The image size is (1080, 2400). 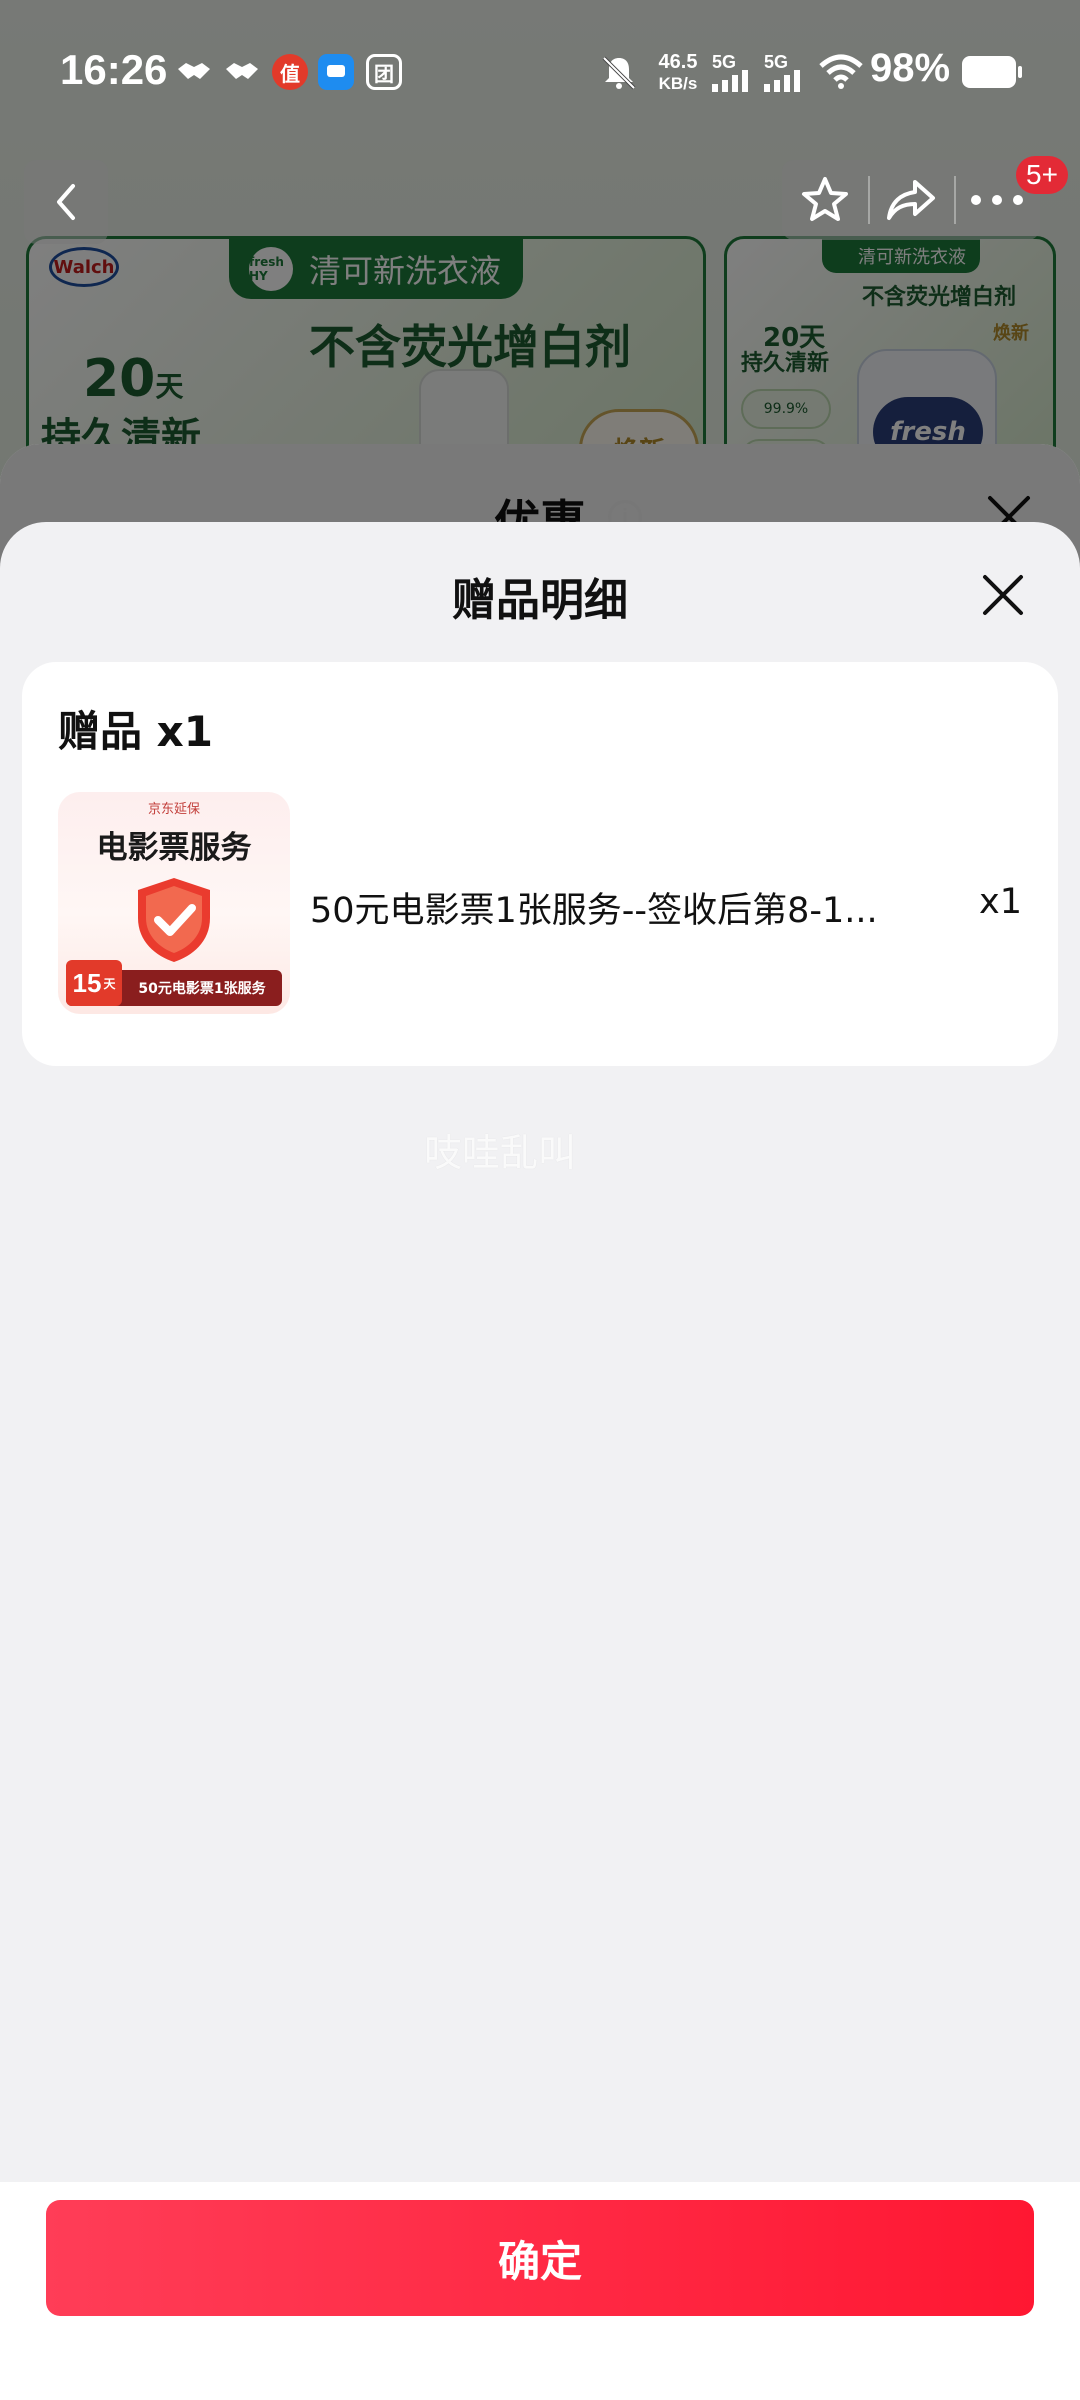 I want to click on gift-image: 京东延保 电影票服务 15 天 50元电影票1张服务, so click(x=174, y=903).